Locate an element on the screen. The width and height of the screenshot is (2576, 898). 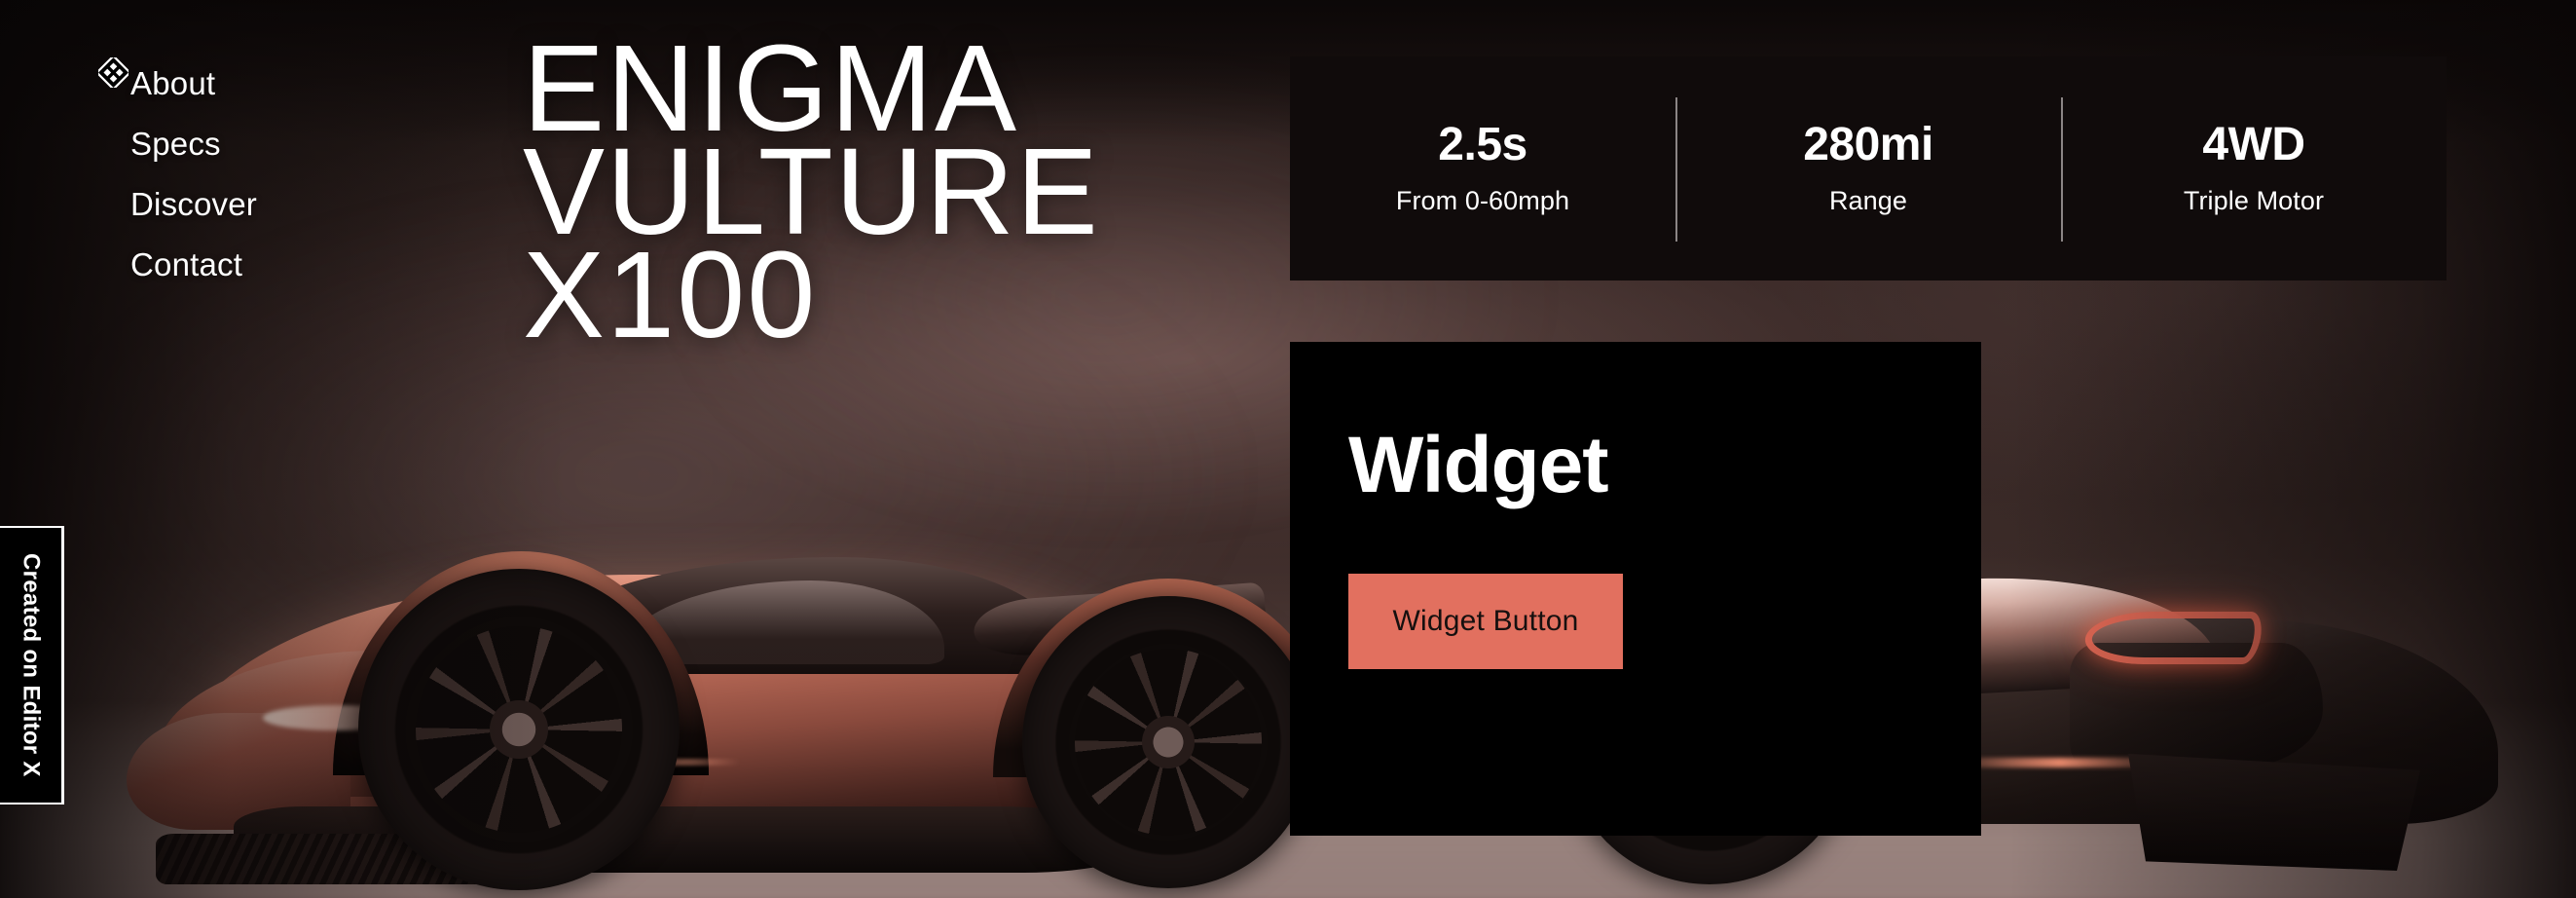
stat-label: Triple Motor is located at coordinates (2254, 200).